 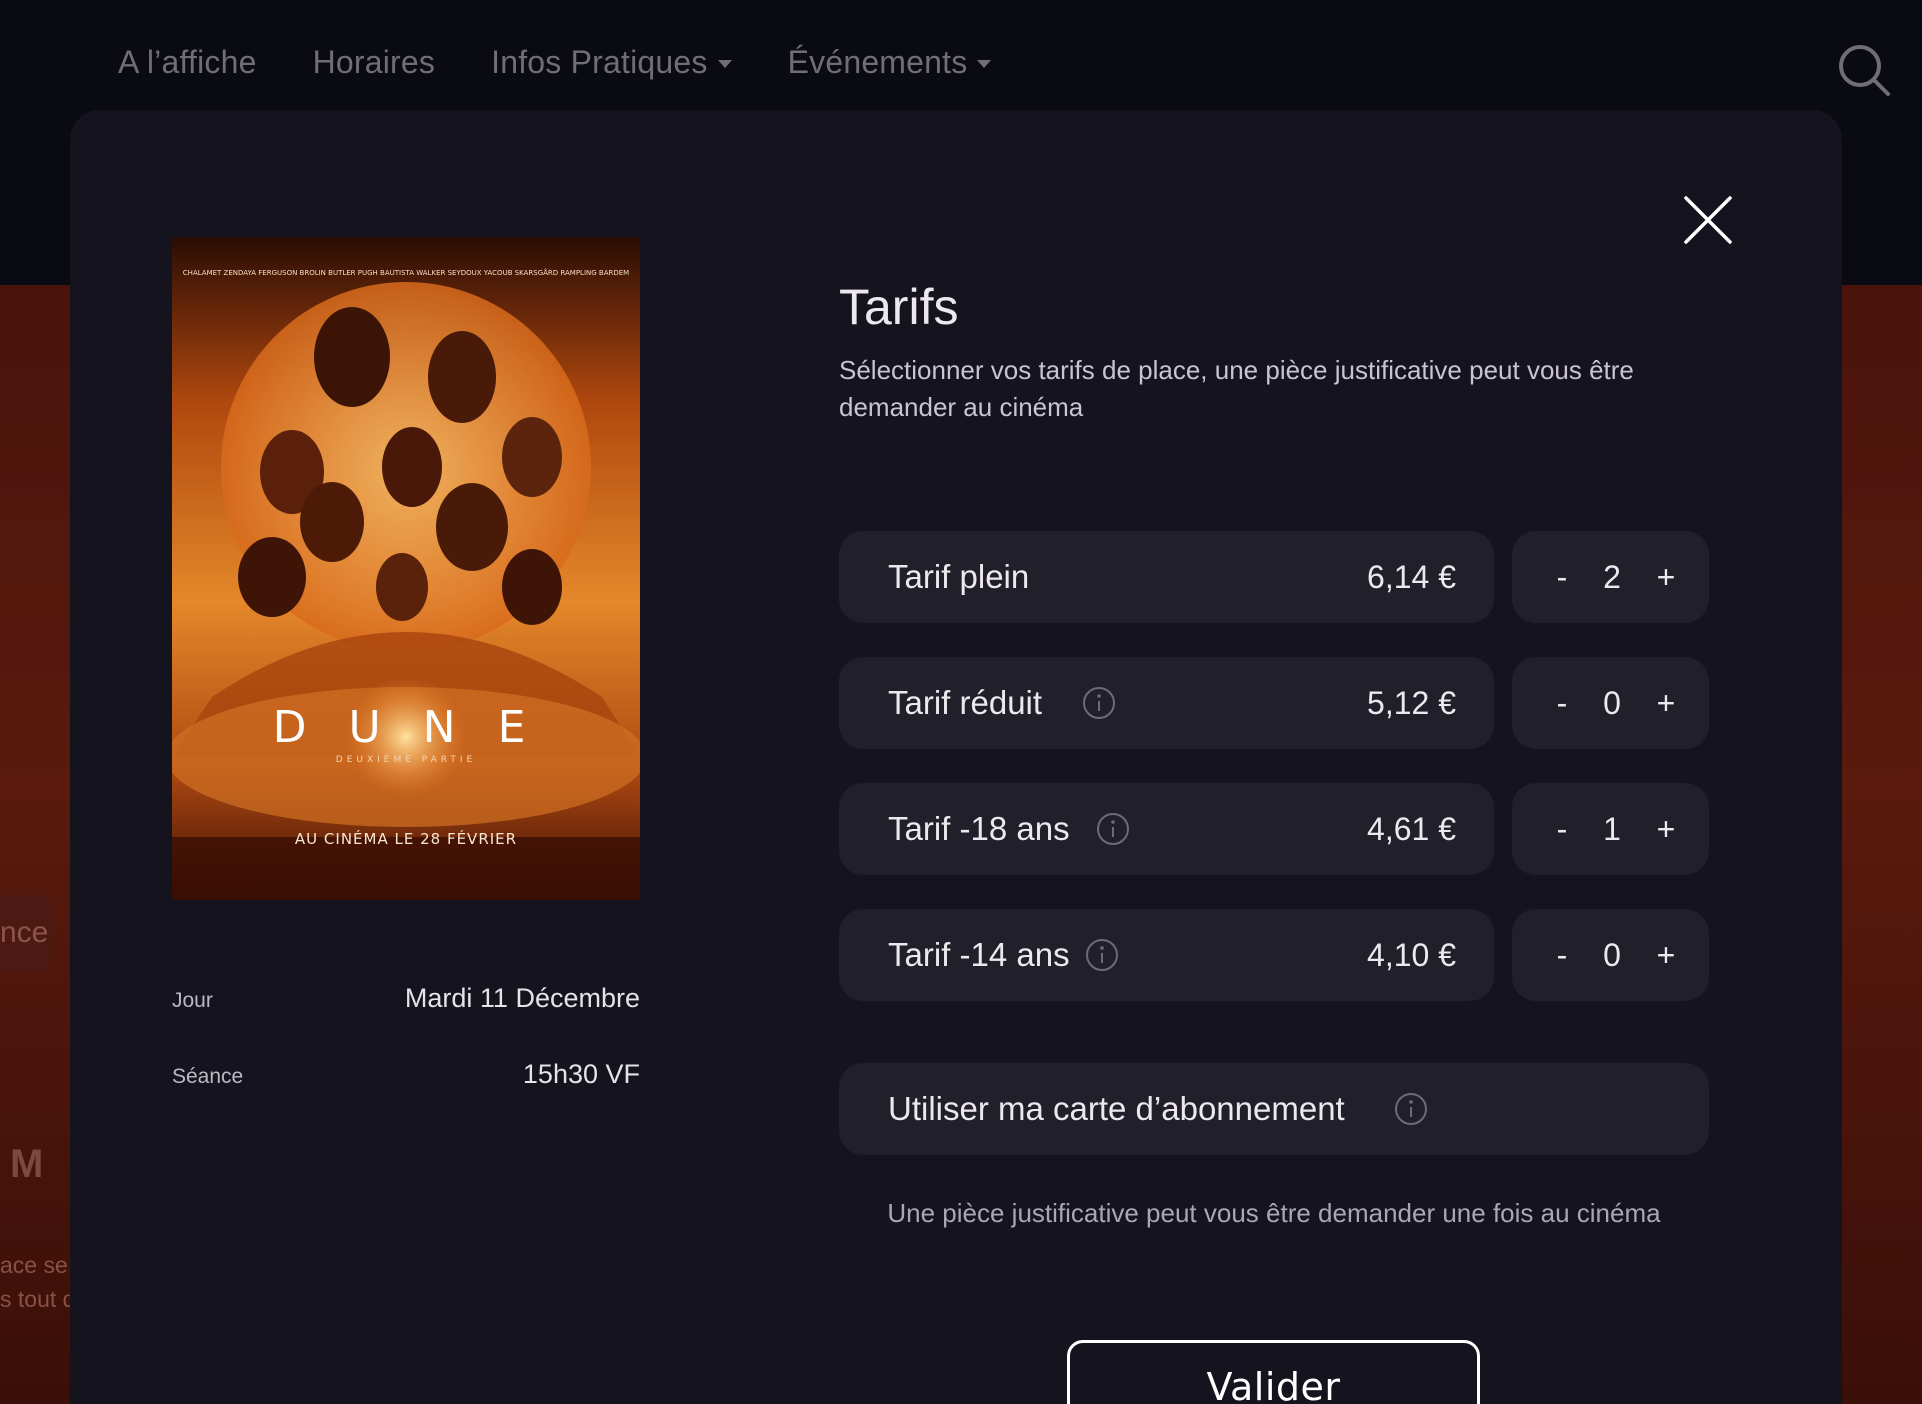 What do you see at coordinates (979, 954) in the screenshot?
I see `tariff-name: Tarif -14 ans` at bounding box center [979, 954].